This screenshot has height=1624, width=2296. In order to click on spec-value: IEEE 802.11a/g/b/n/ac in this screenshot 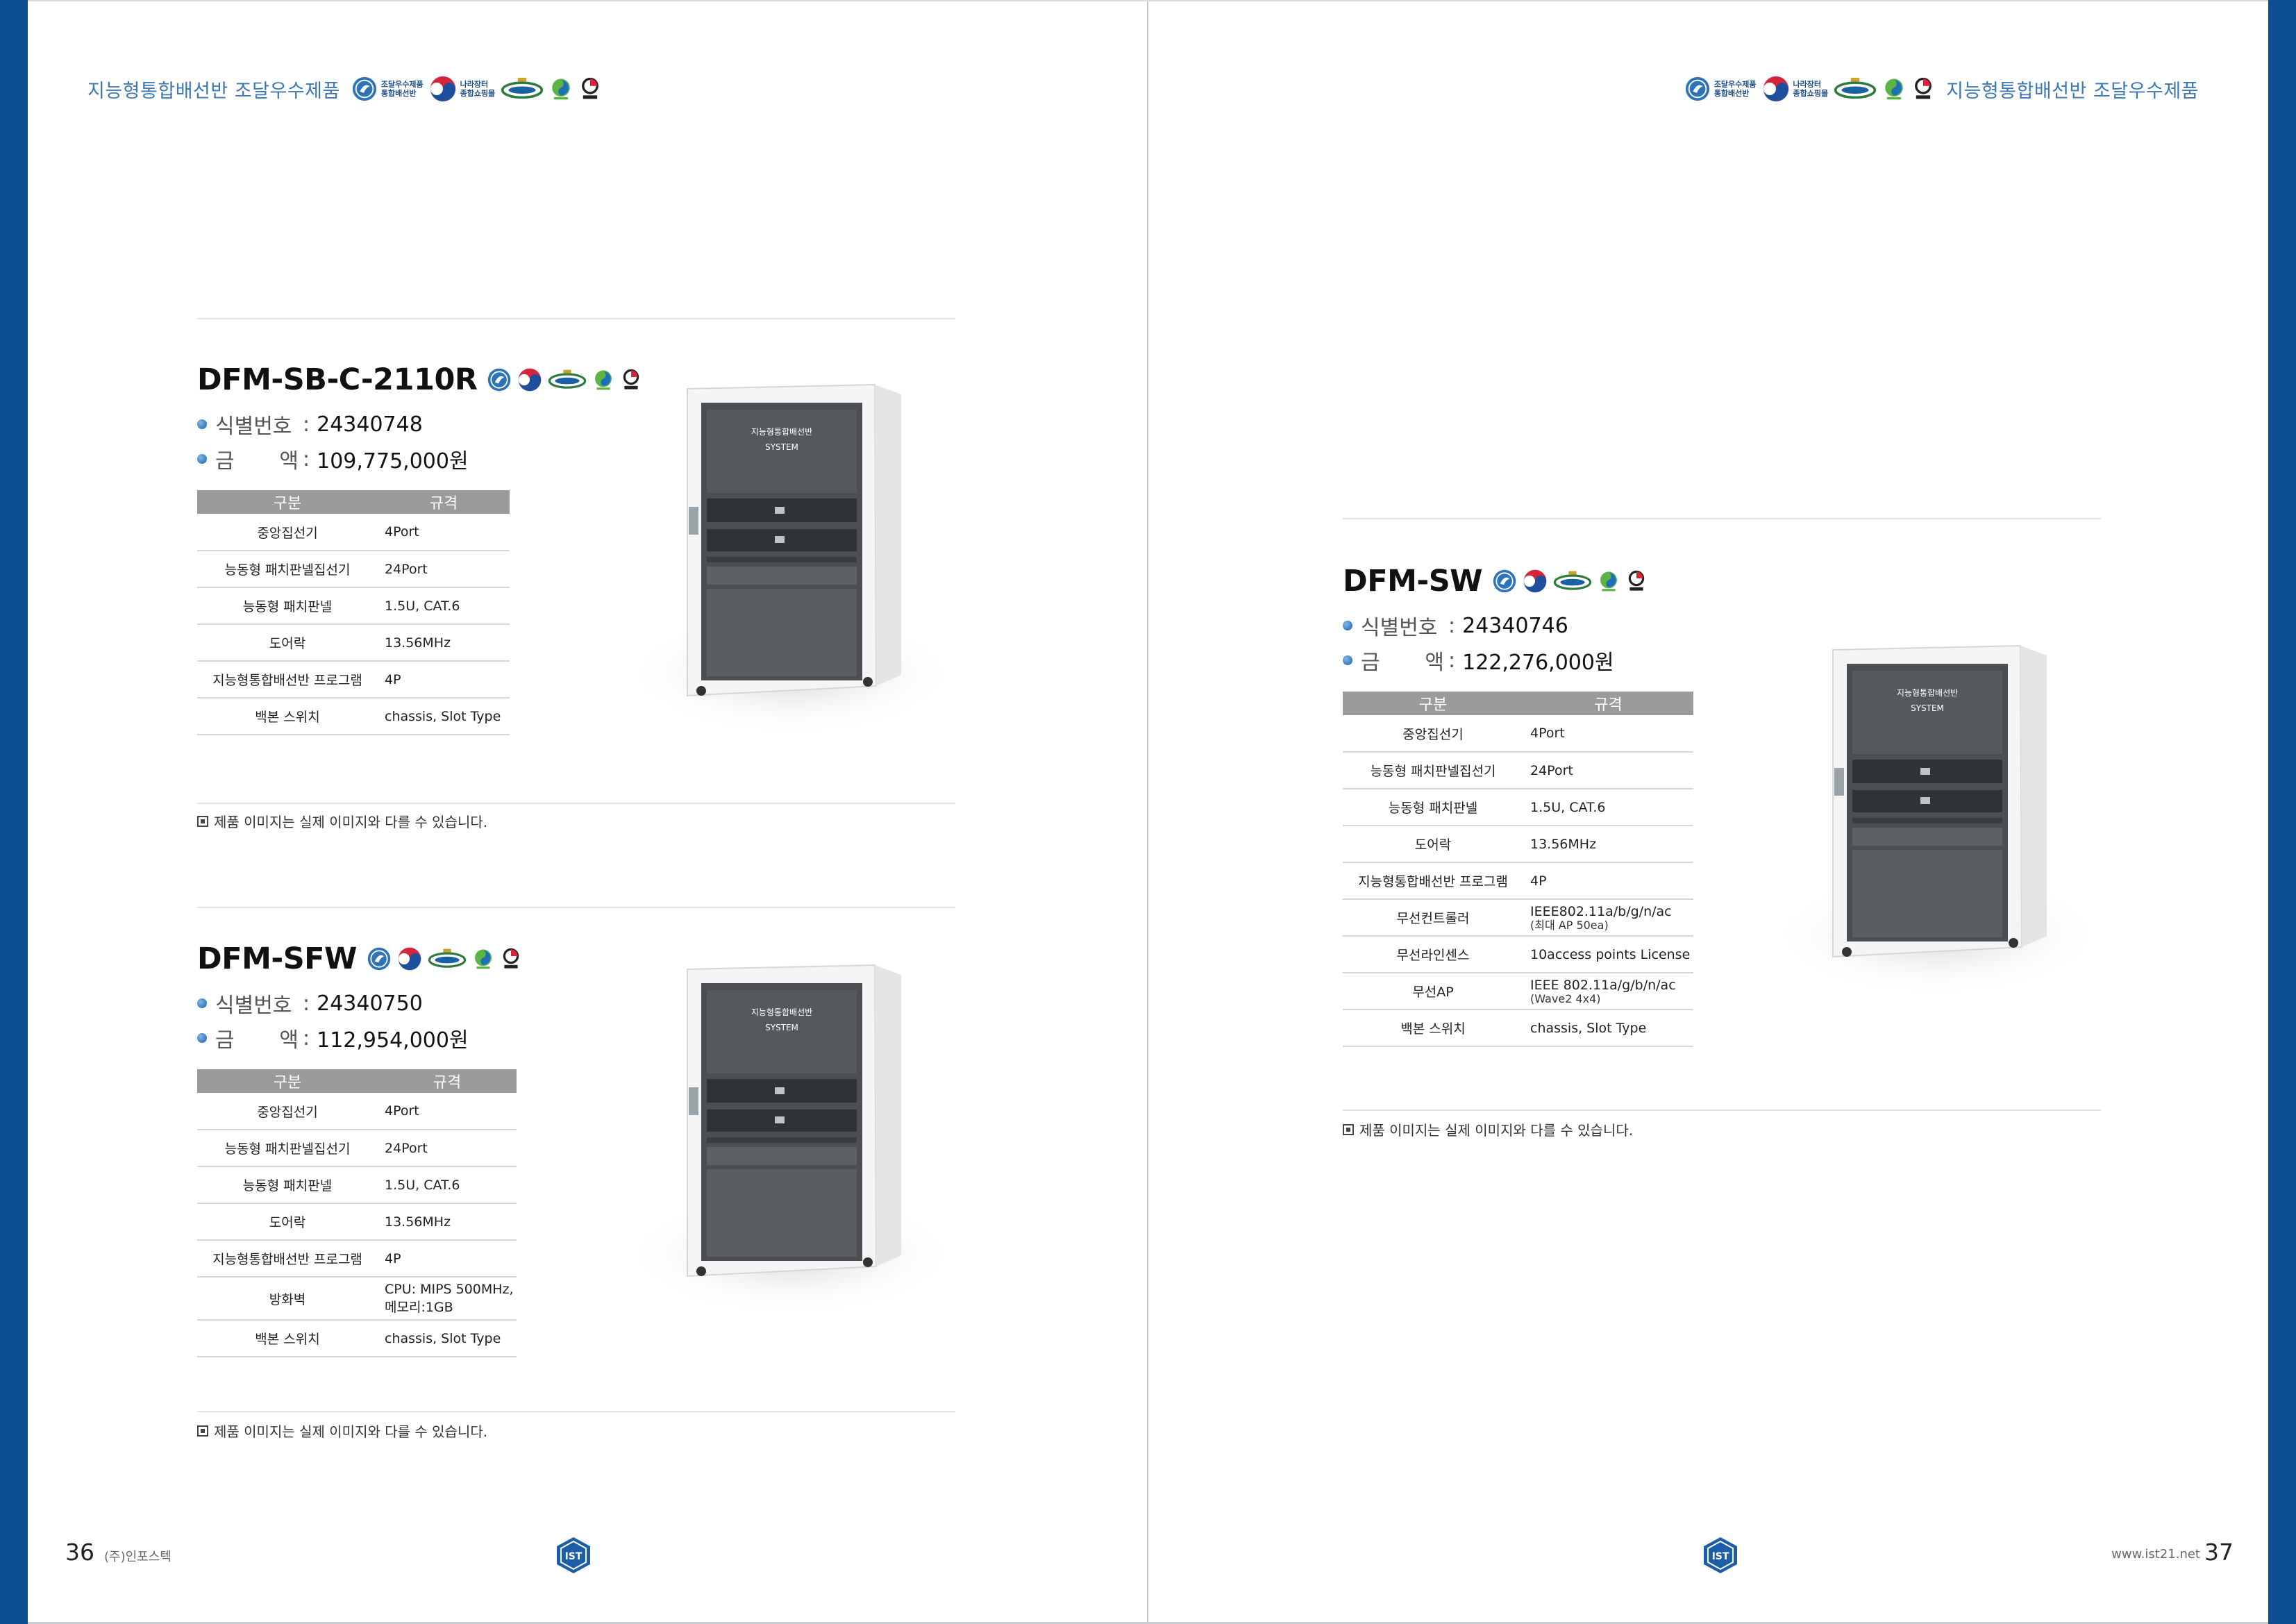, I will do `click(1603, 985)`.